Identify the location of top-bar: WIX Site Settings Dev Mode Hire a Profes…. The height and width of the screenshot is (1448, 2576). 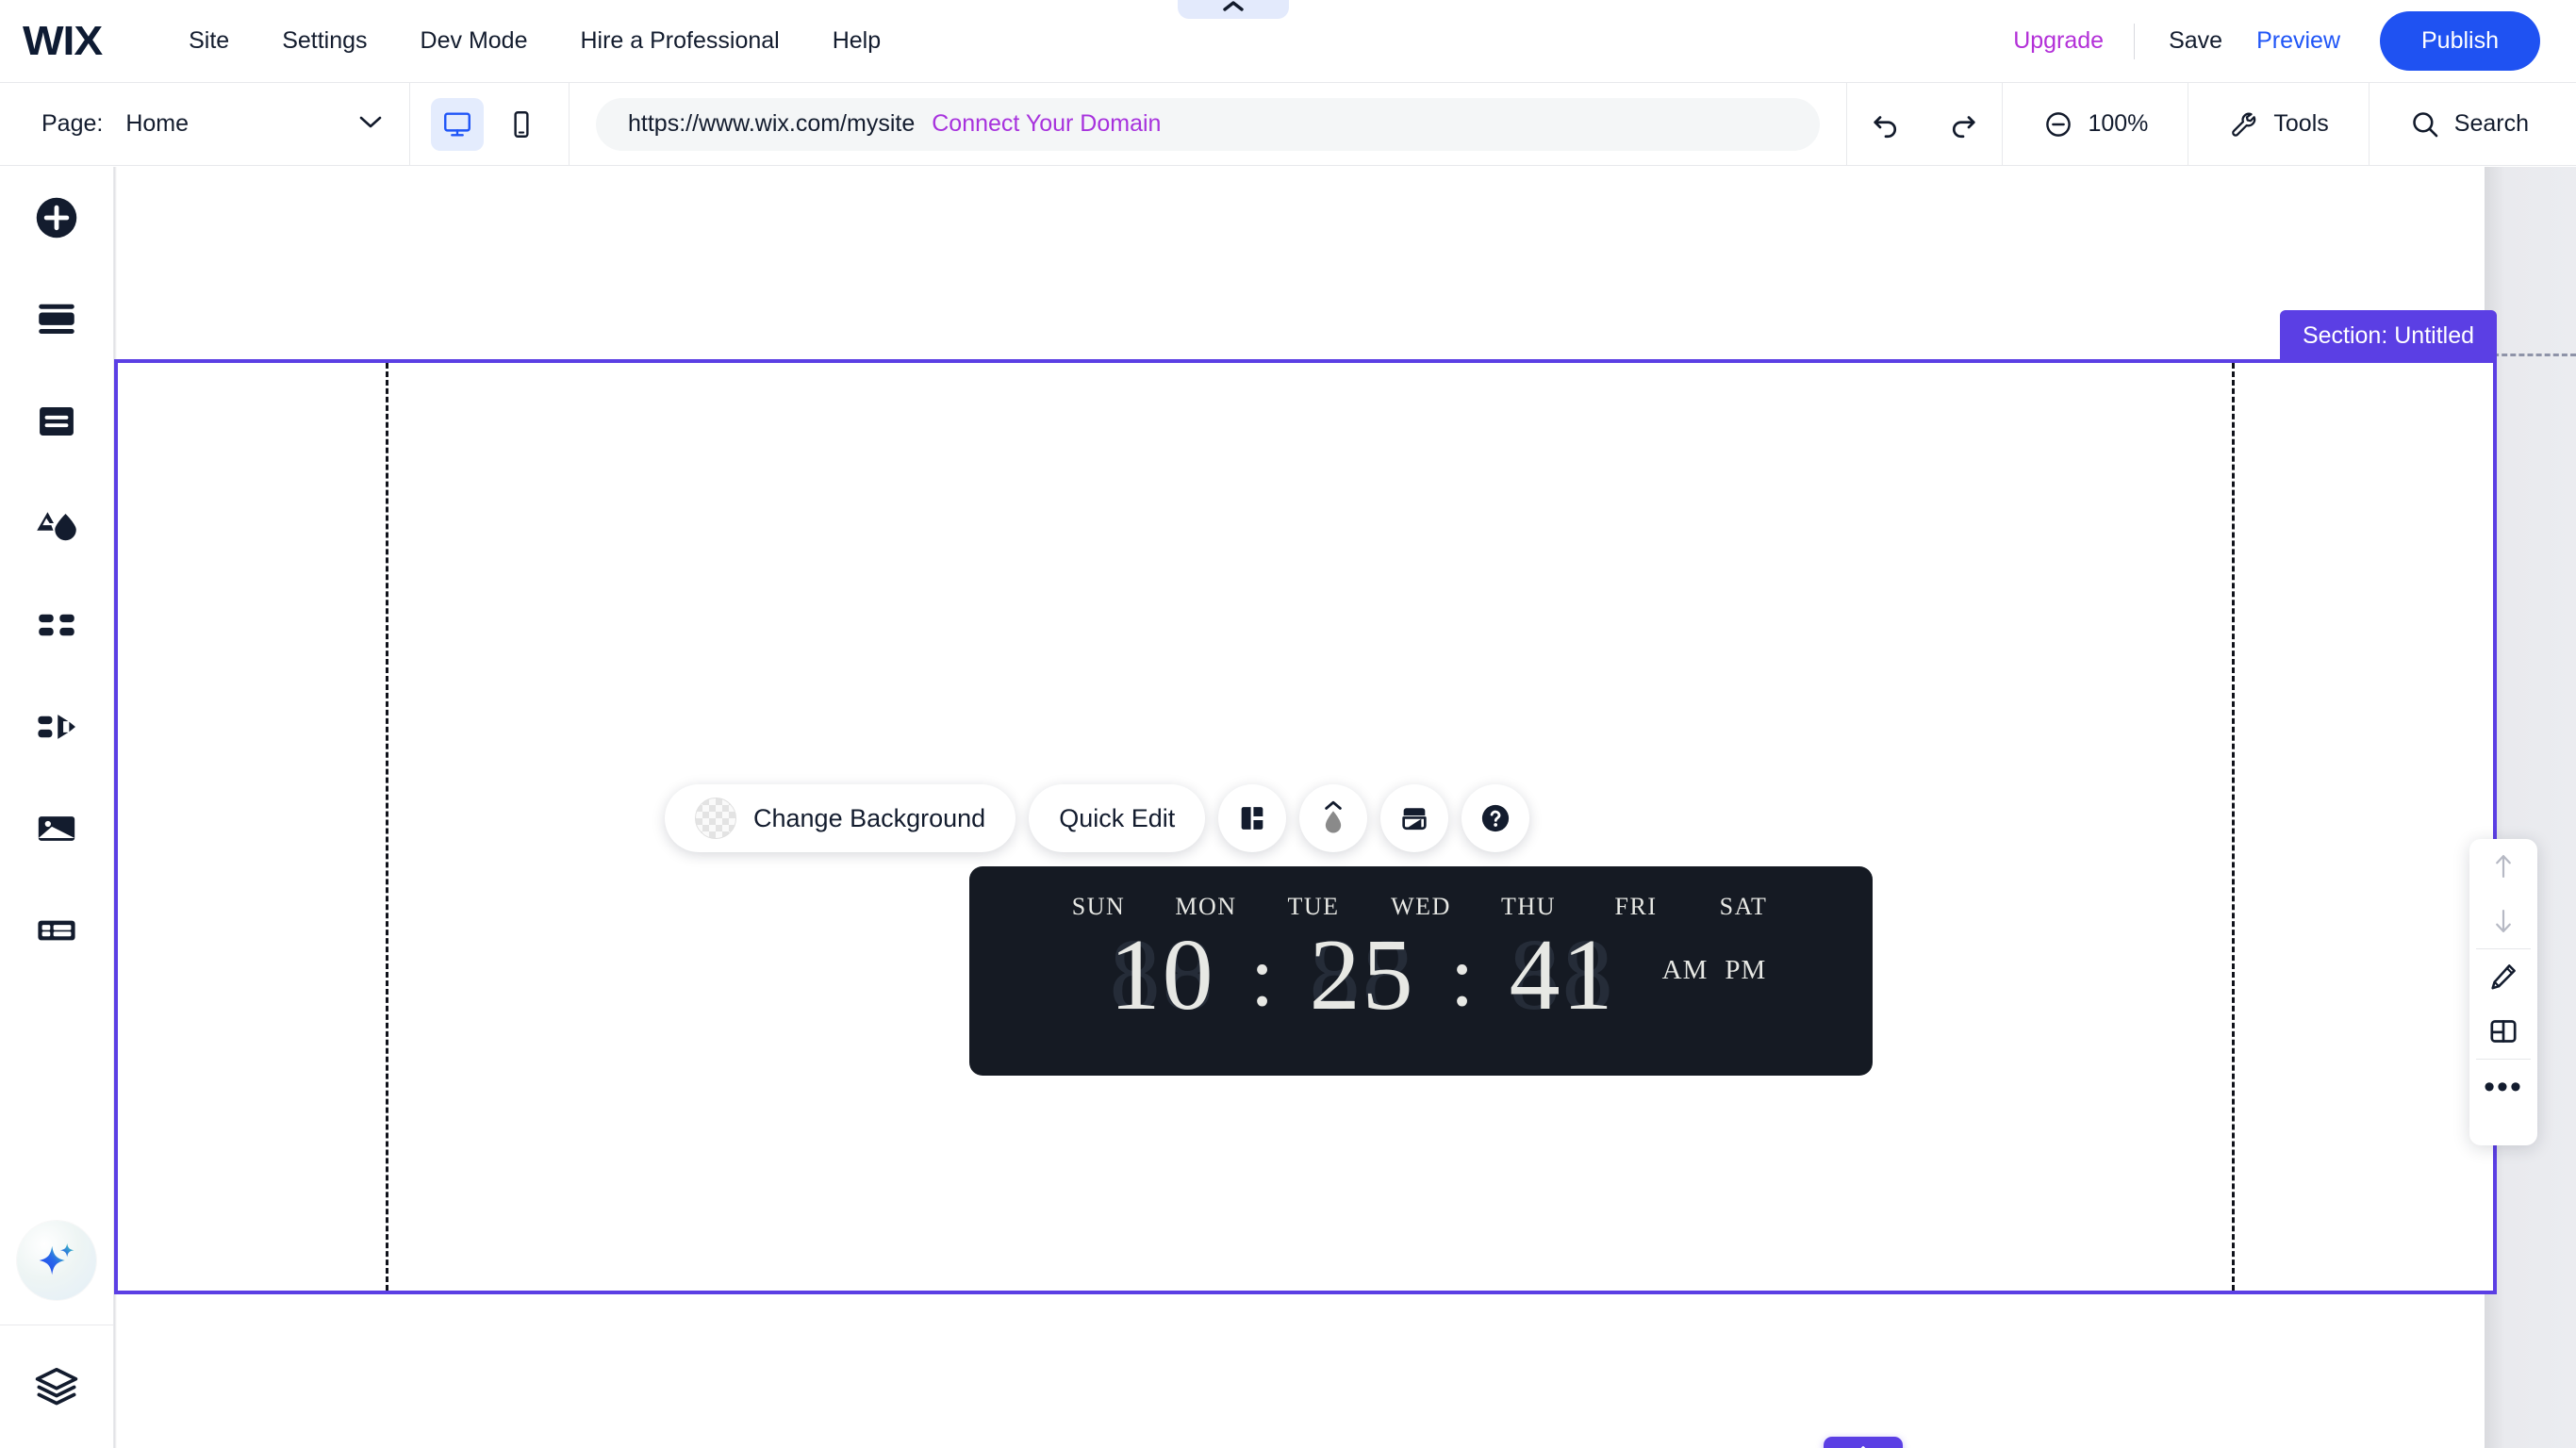
(1288, 41).